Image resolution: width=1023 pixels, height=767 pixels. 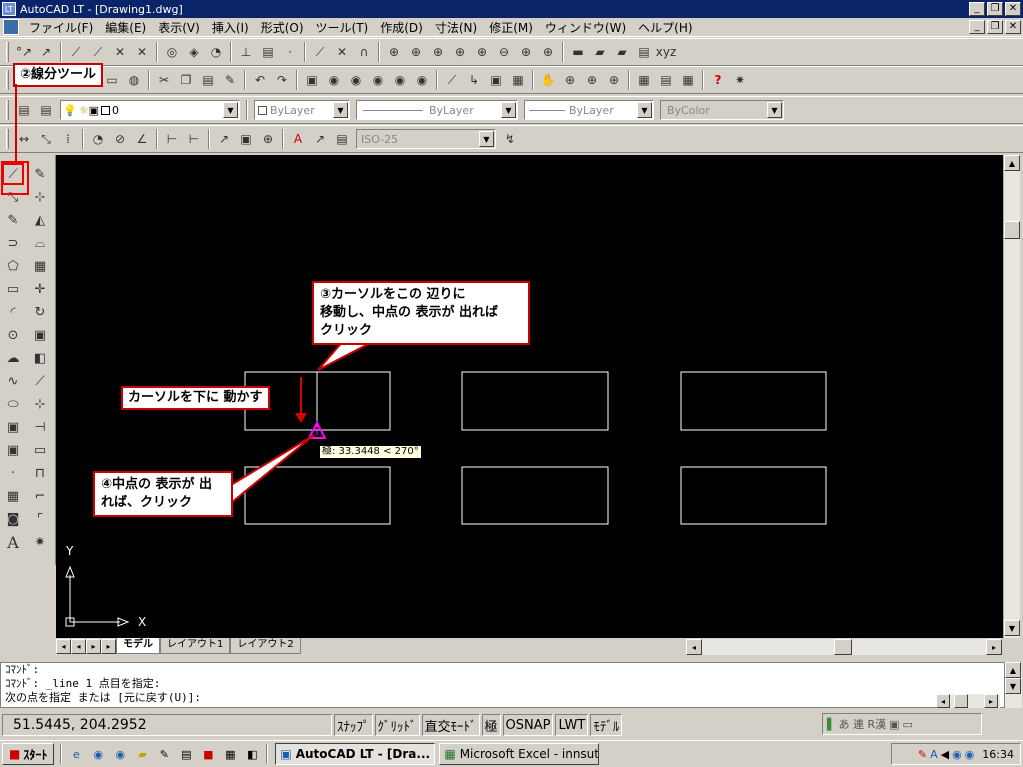 I want to click on distance-icon: ▬, so click(x=578, y=52).